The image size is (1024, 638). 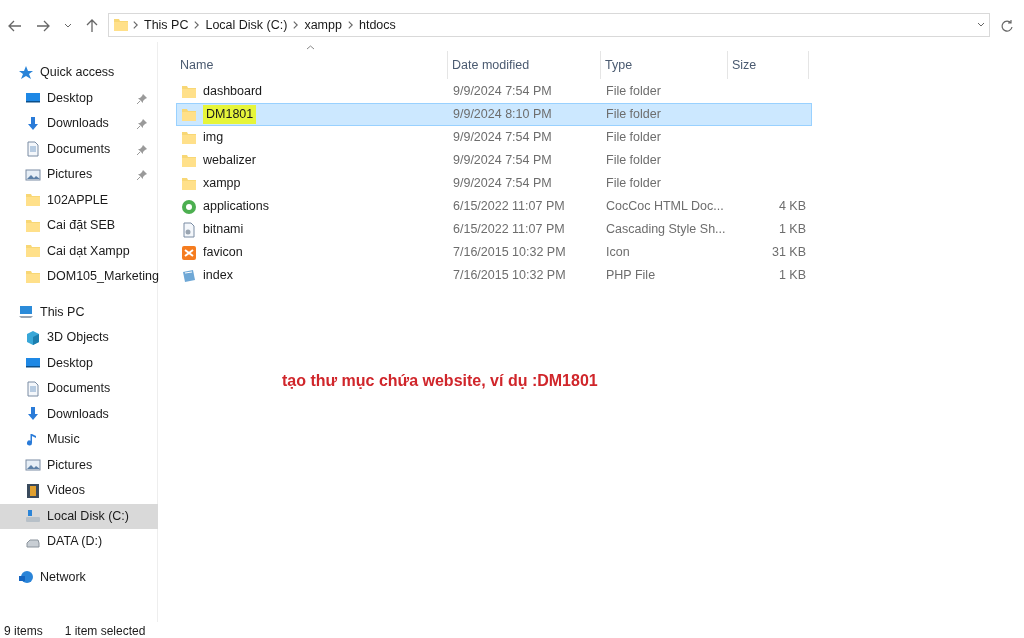 I want to click on file-name: bitnami, so click(x=223, y=230).